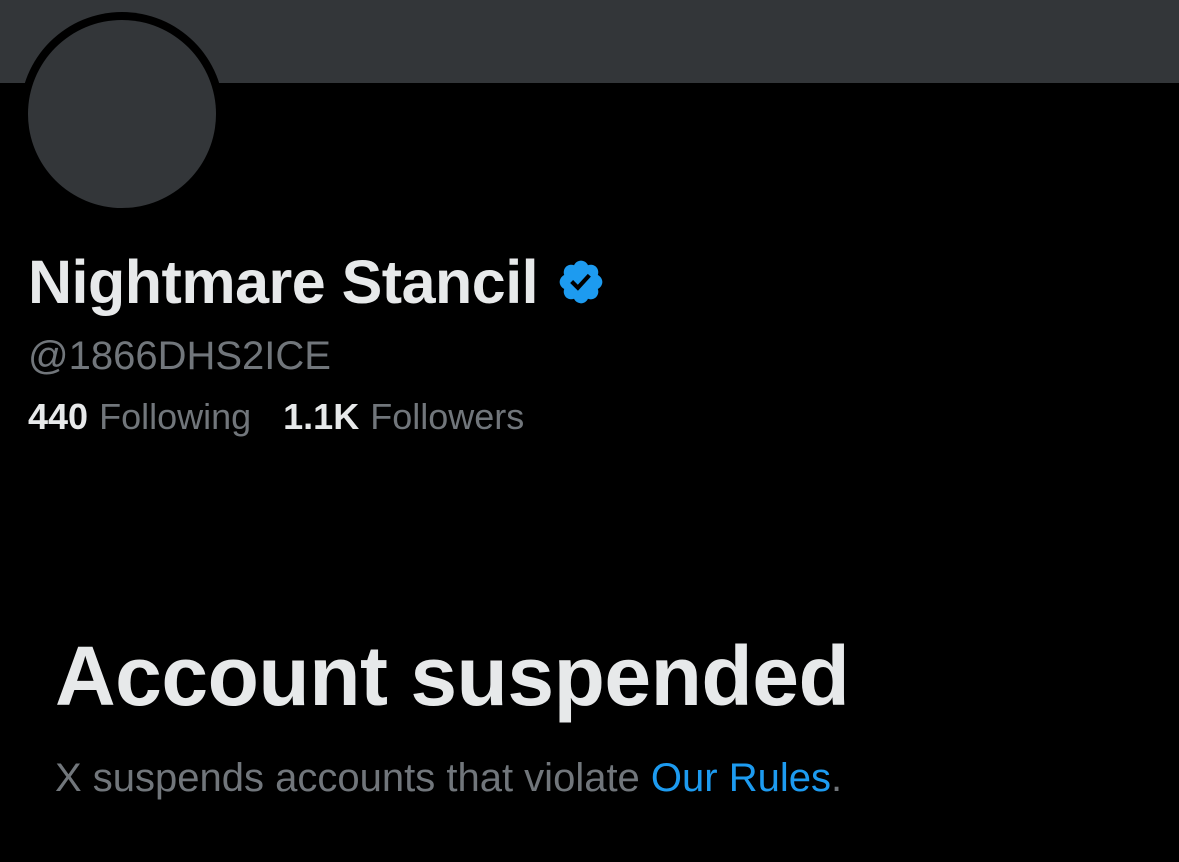 This screenshot has height=862, width=1179. I want to click on suspended-message-prefix: X suspends accounts that violate, so click(353, 778).